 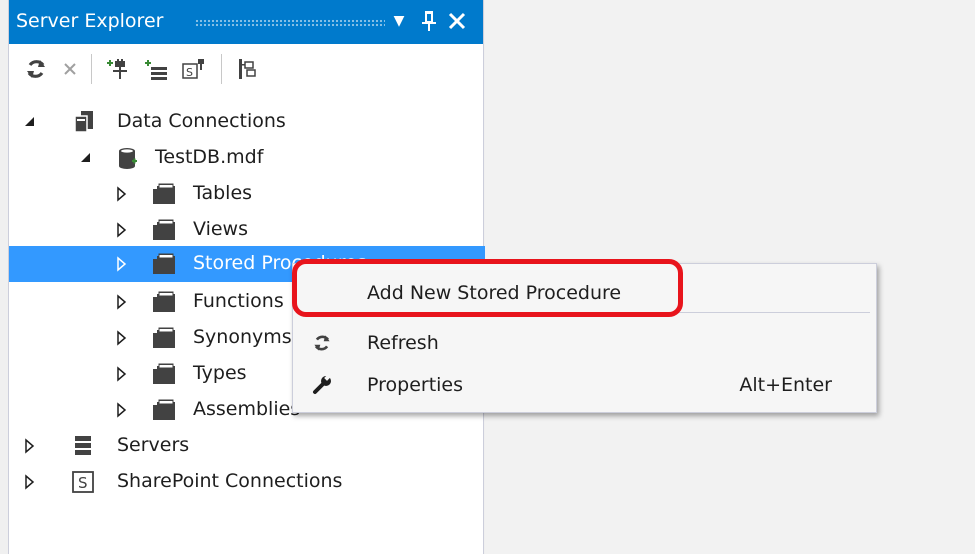 What do you see at coordinates (84, 122) in the screenshot?
I see `data-connections-icon` at bounding box center [84, 122].